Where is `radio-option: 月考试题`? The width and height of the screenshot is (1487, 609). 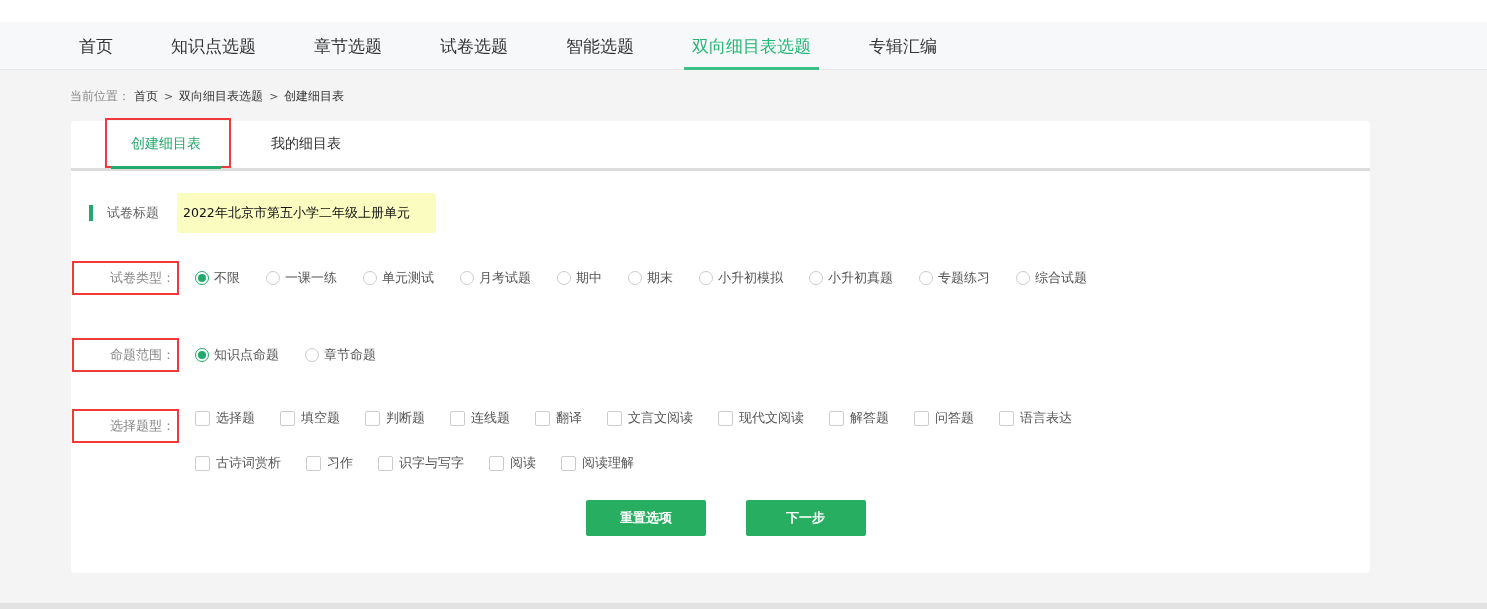
radio-option: 月考试题 is located at coordinates (495, 278).